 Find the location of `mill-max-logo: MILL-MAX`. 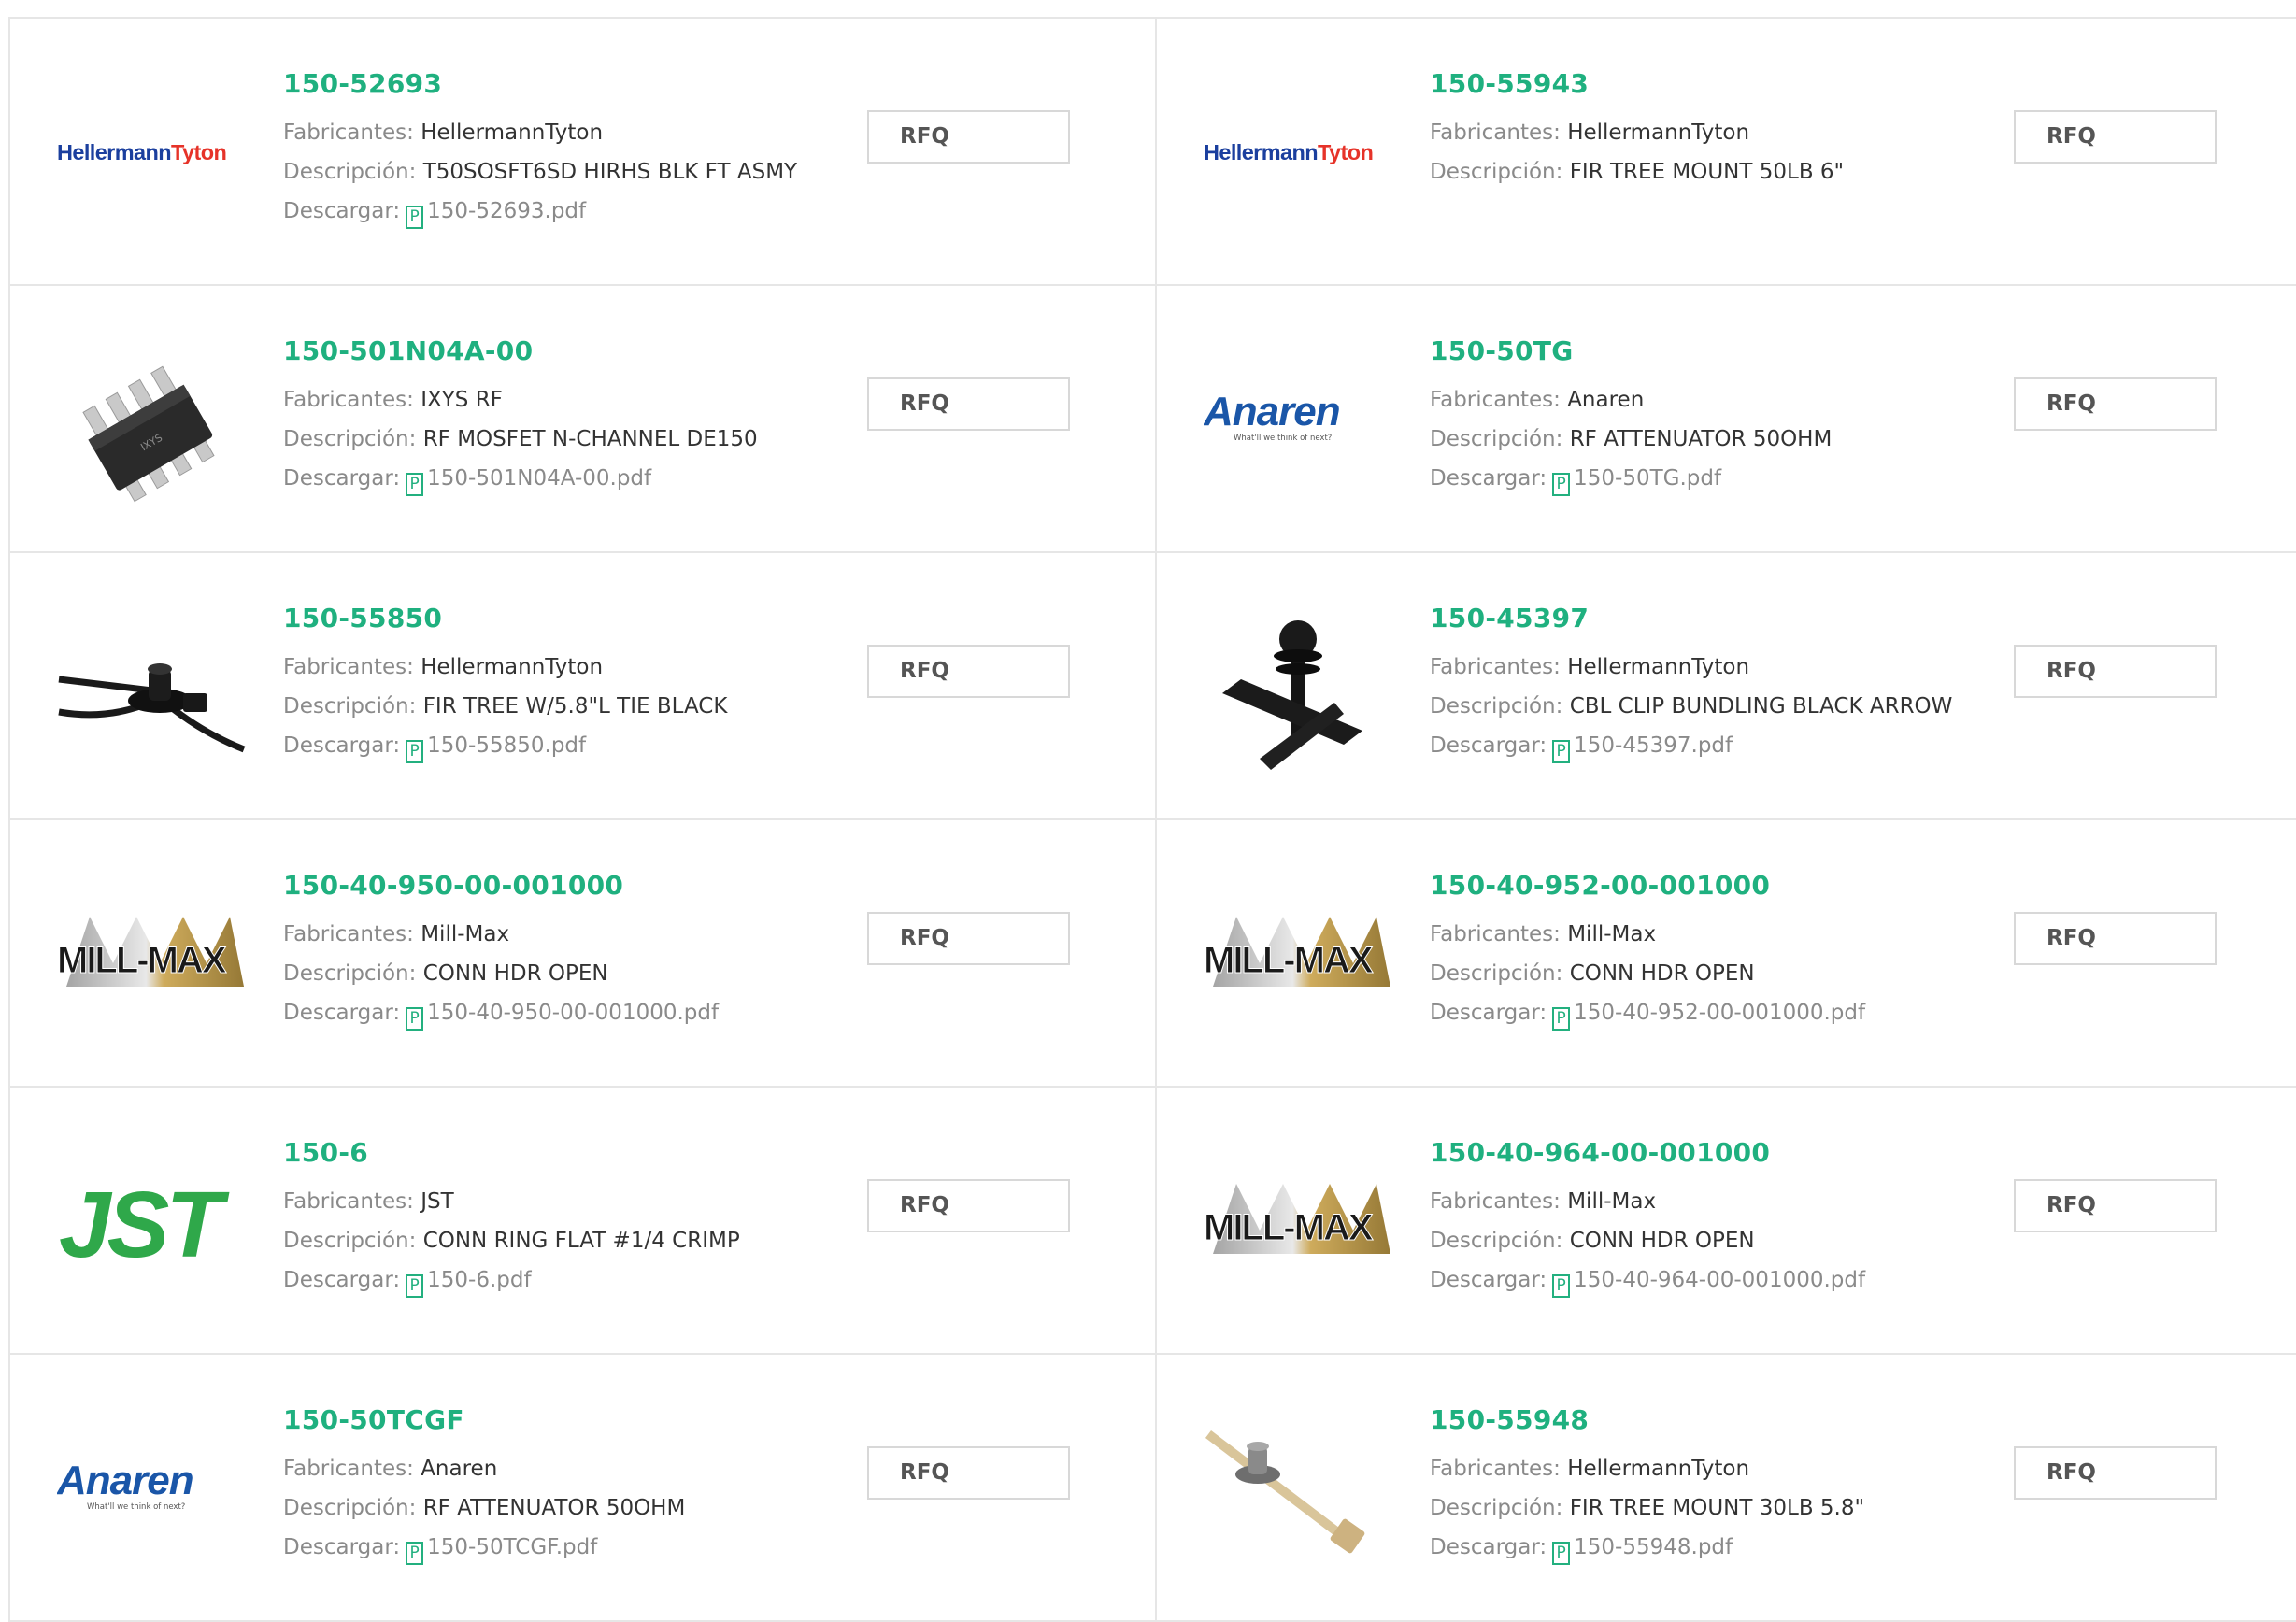

mill-max-logo: MILL-MAX is located at coordinates (1297, 951).